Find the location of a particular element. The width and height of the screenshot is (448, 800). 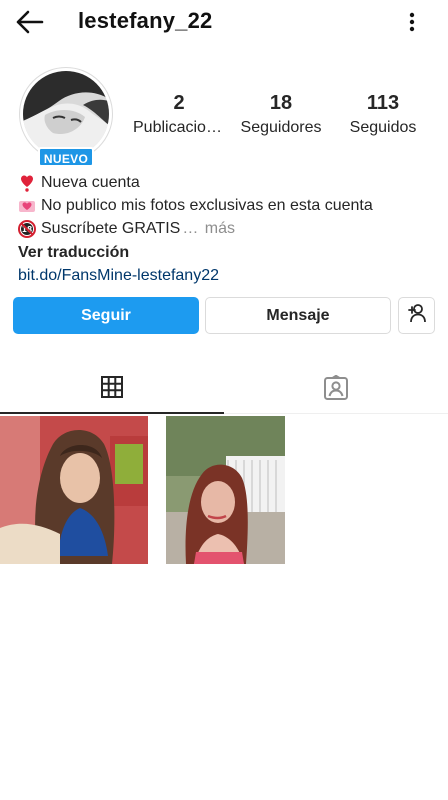

following-count: 113 is located at coordinates (383, 103).